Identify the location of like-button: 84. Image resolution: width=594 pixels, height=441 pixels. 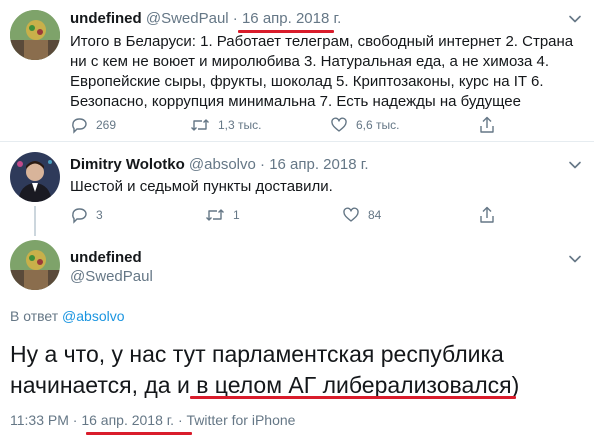
(361, 215).